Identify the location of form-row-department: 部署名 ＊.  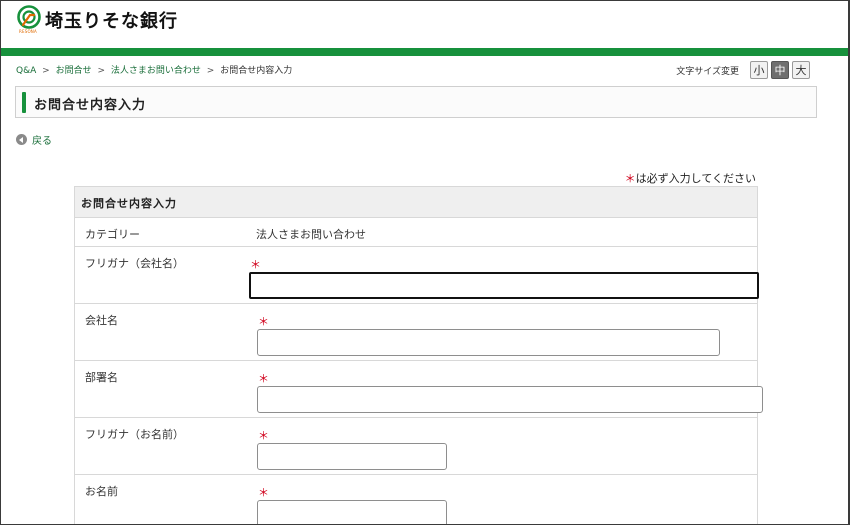
(419, 389).